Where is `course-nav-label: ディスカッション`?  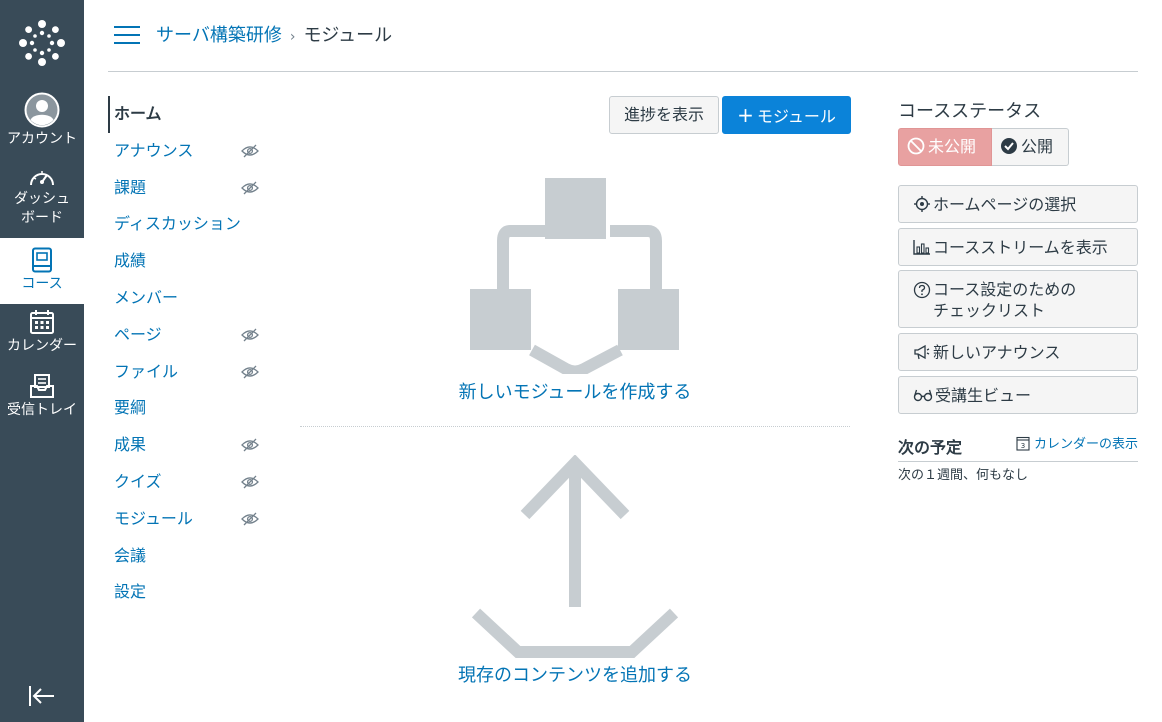
course-nav-label: ディスカッション is located at coordinates (177, 224).